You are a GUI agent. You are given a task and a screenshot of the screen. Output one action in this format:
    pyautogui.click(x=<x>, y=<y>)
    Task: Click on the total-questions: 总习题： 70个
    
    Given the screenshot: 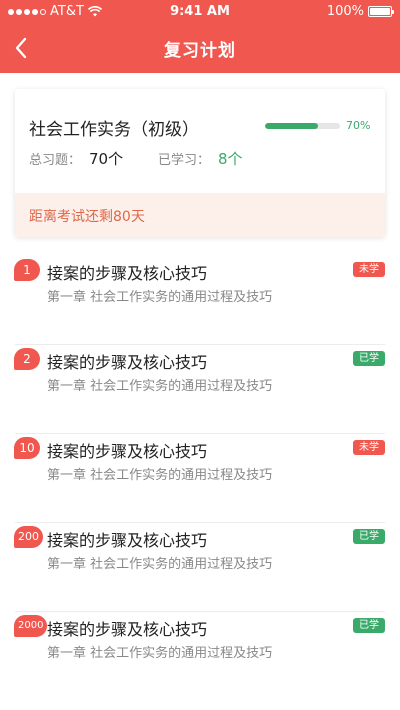 What is the action you would take?
    pyautogui.click(x=76, y=158)
    